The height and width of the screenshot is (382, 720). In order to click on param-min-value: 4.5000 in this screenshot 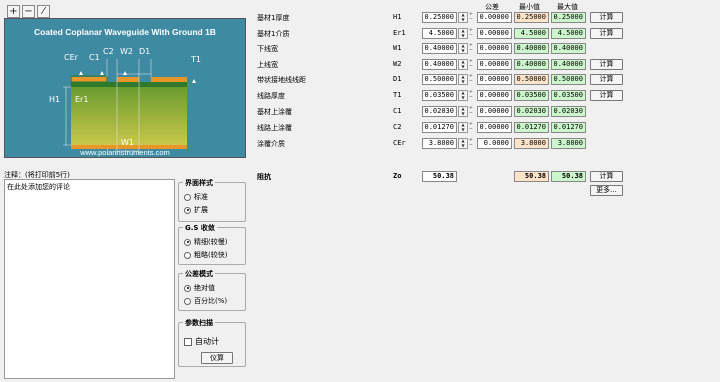, I will do `click(531, 33)`.